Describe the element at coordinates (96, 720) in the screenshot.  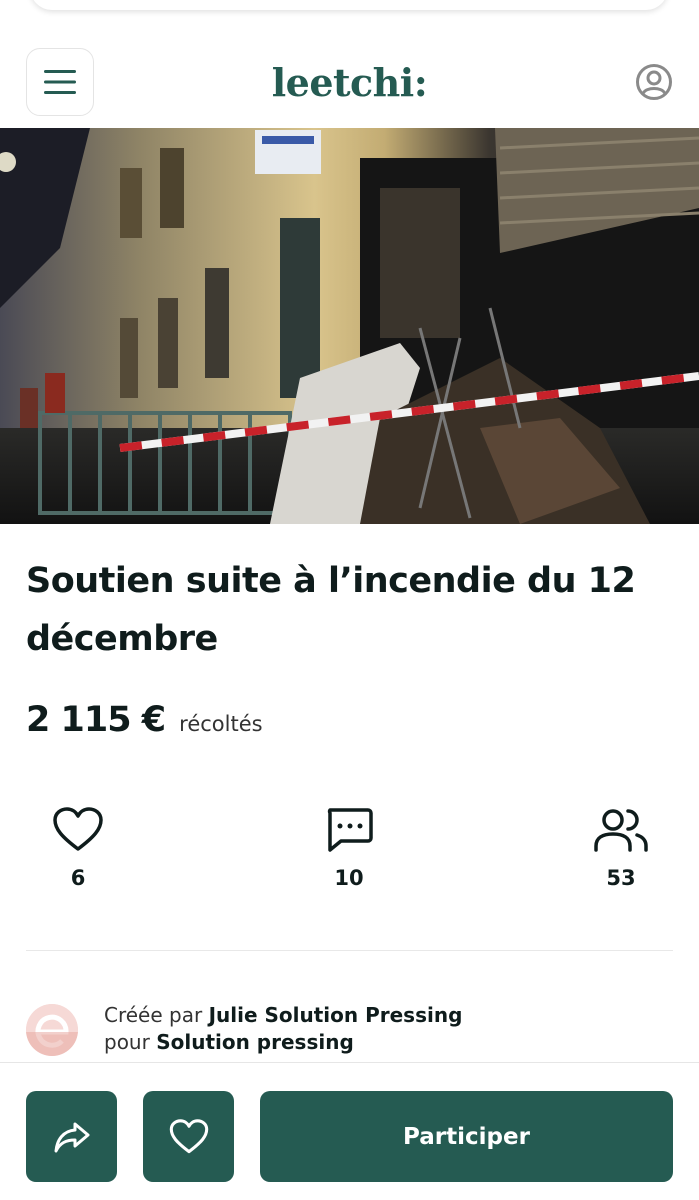
I see `amount-value: 2 115 €` at that location.